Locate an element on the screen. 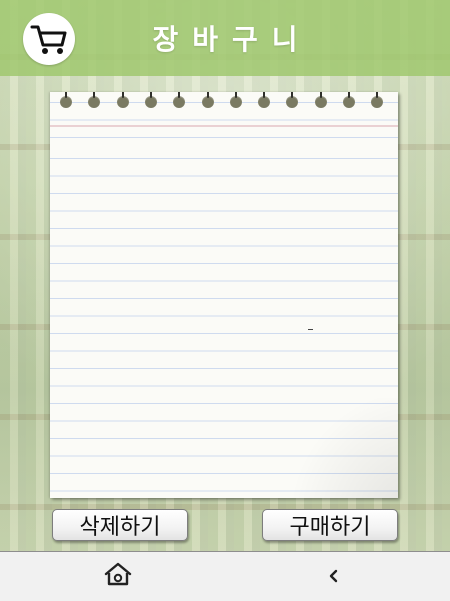  bottom-navigation-bar is located at coordinates (225, 576).